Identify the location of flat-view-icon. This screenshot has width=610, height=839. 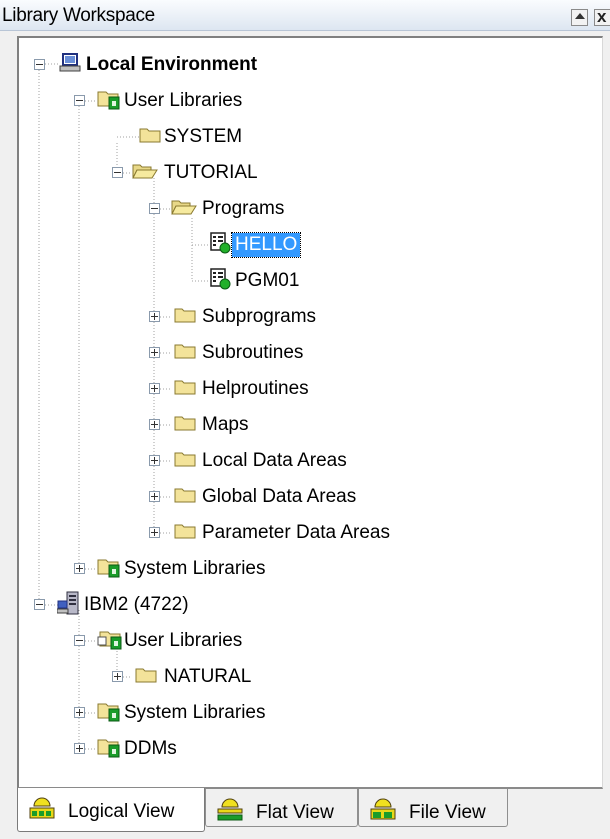
(230, 809).